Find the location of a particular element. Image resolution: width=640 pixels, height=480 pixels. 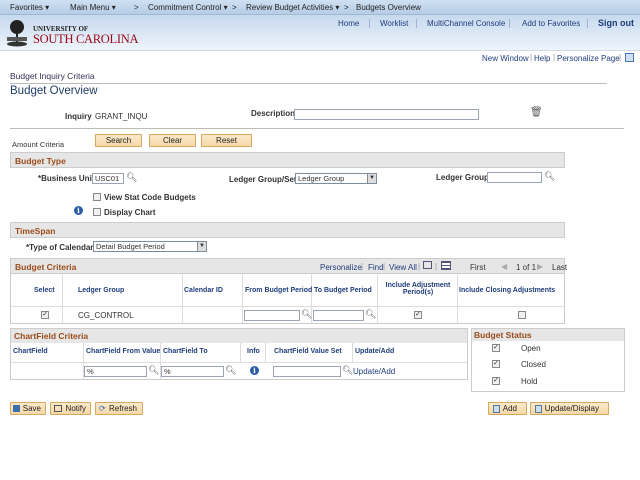

last-label: Last is located at coordinates (559, 267).